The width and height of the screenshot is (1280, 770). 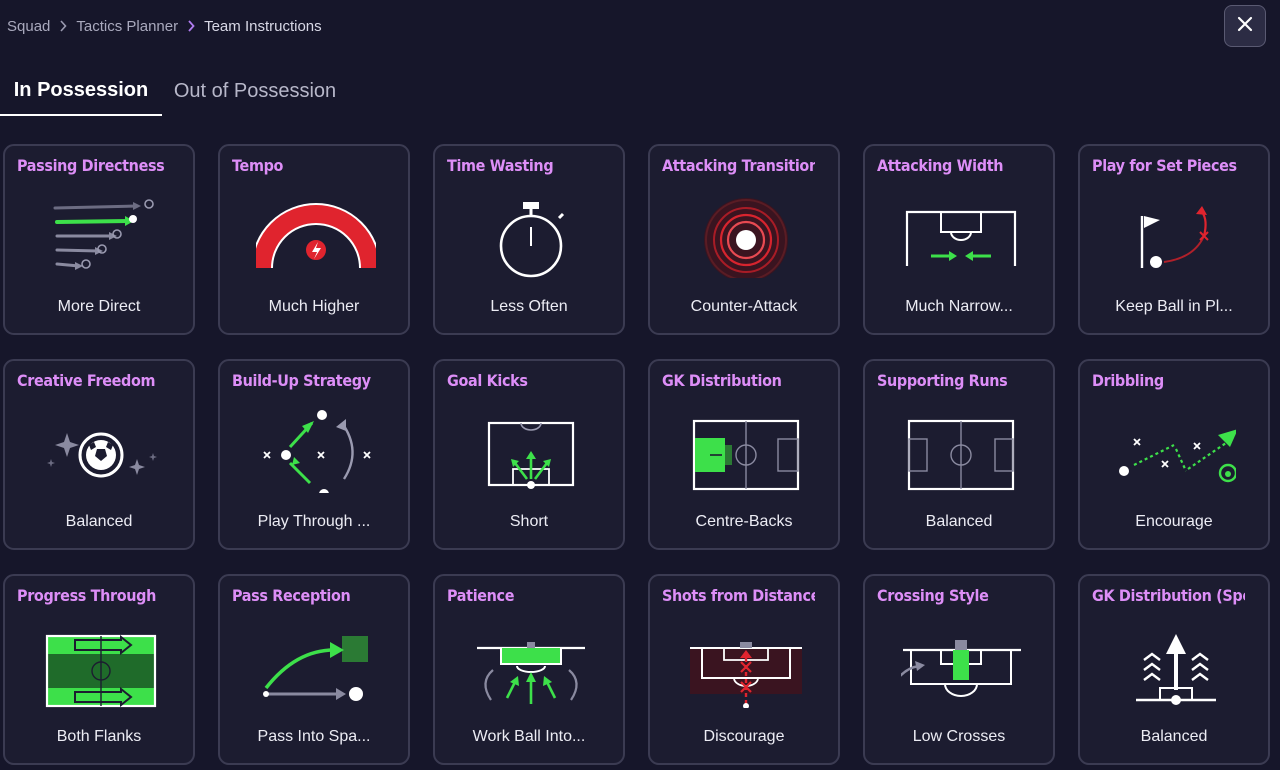 What do you see at coordinates (1168, 595) in the screenshot?
I see `card-title: GK Distribution (Speed)` at bounding box center [1168, 595].